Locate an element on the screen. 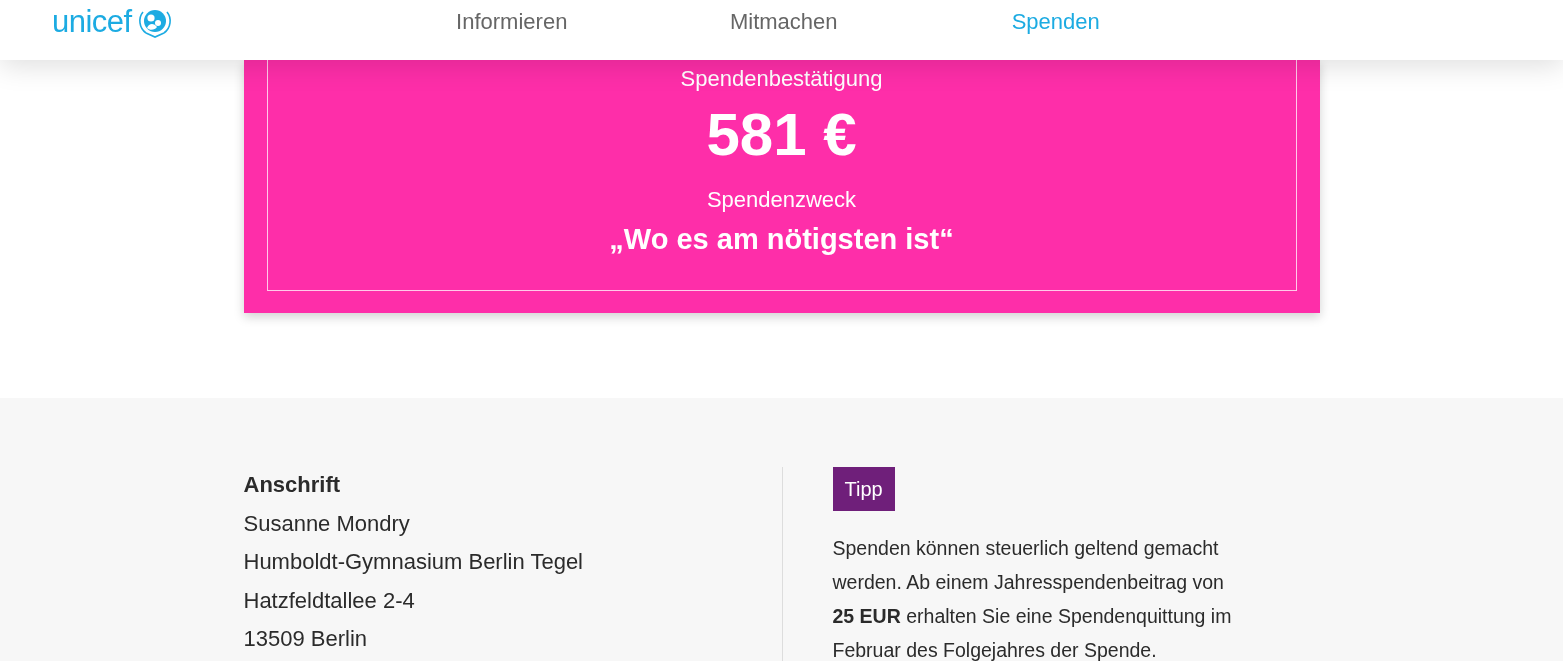 This screenshot has width=1563, height=661. address-line: 13509 Berlin is located at coordinates (305, 639).